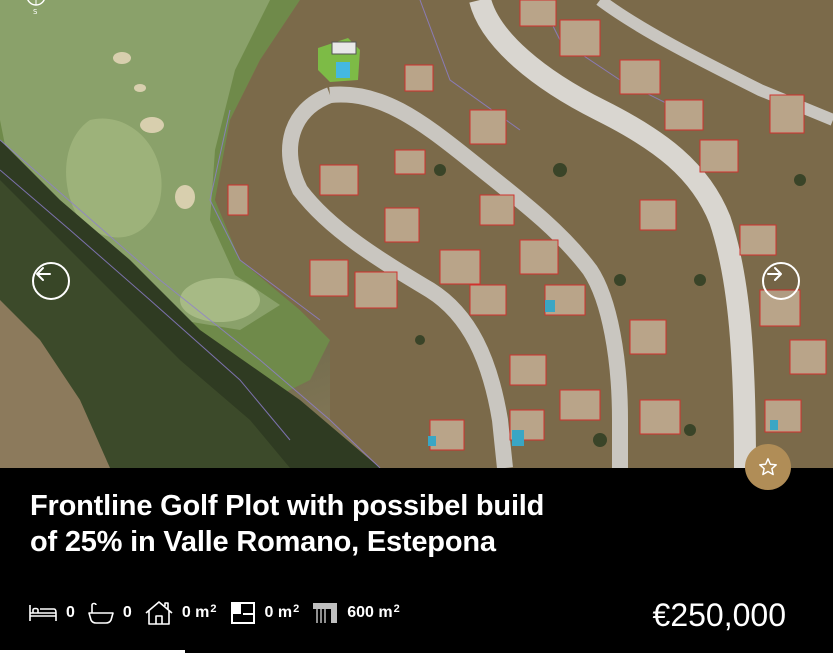 This screenshot has height=653, width=833. I want to click on bath-icon, so click(101, 613).